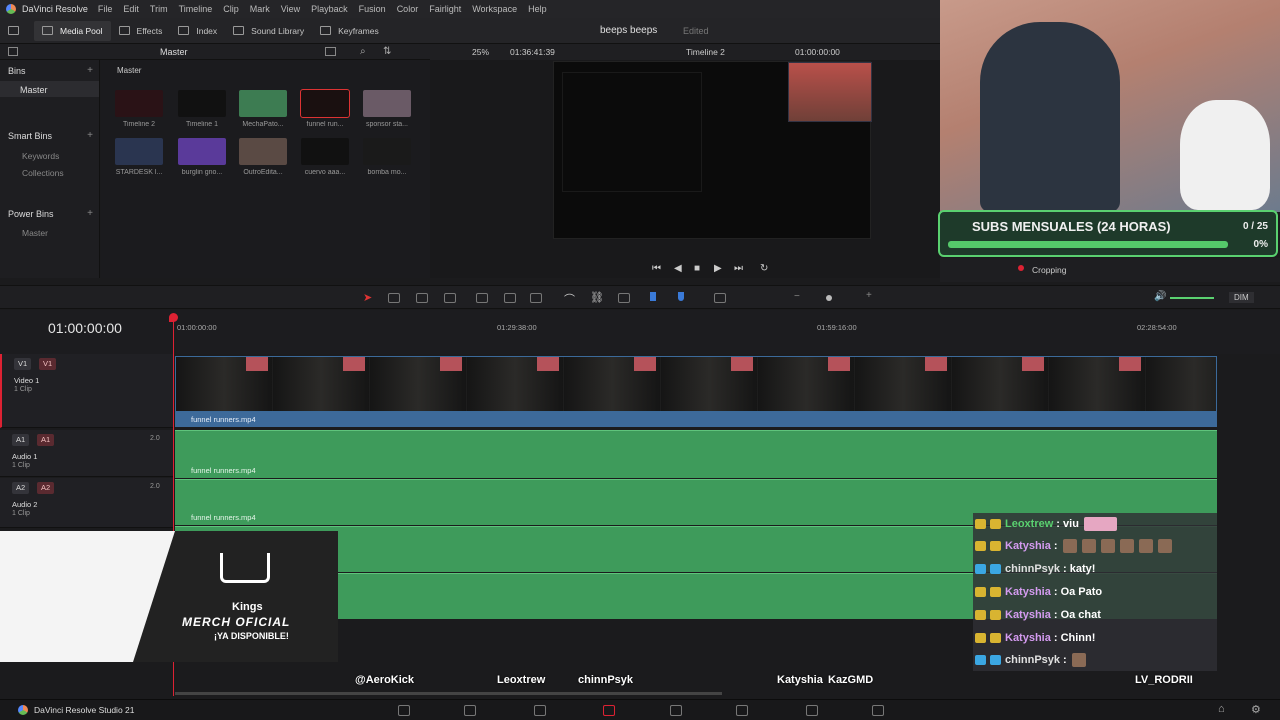 The width and height of the screenshot is (1280, 720). What do you see at coordinates (105, 9) in the screenshot?
I see `menu-file: File` at bounding box center [105, 9].